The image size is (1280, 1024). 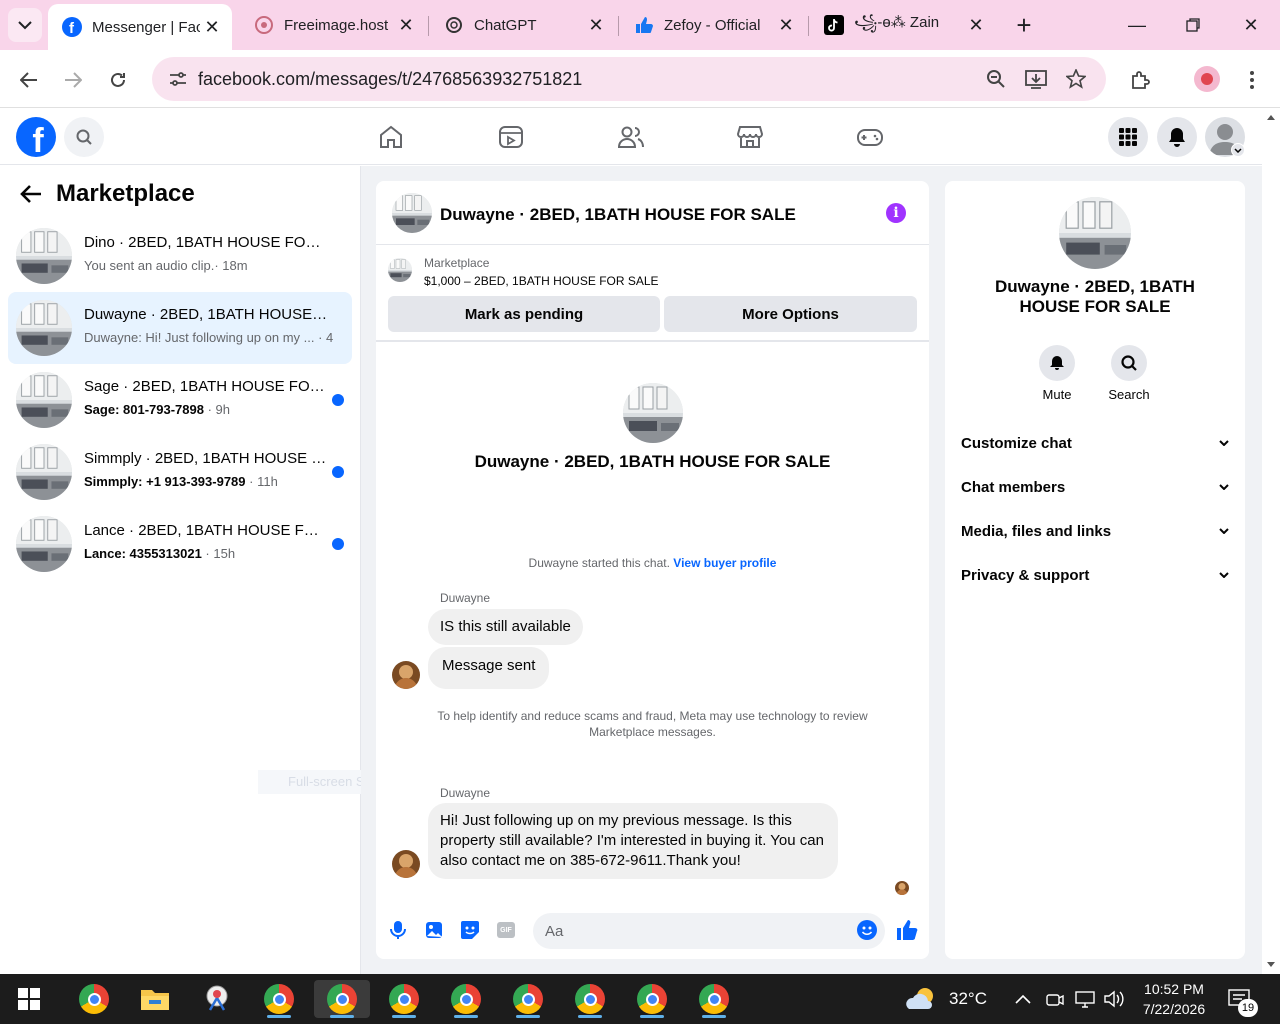 What do you see at coordinates (412, 213) in the screenshot?
I see `chat-avatar` at bounding box center [412, 213].